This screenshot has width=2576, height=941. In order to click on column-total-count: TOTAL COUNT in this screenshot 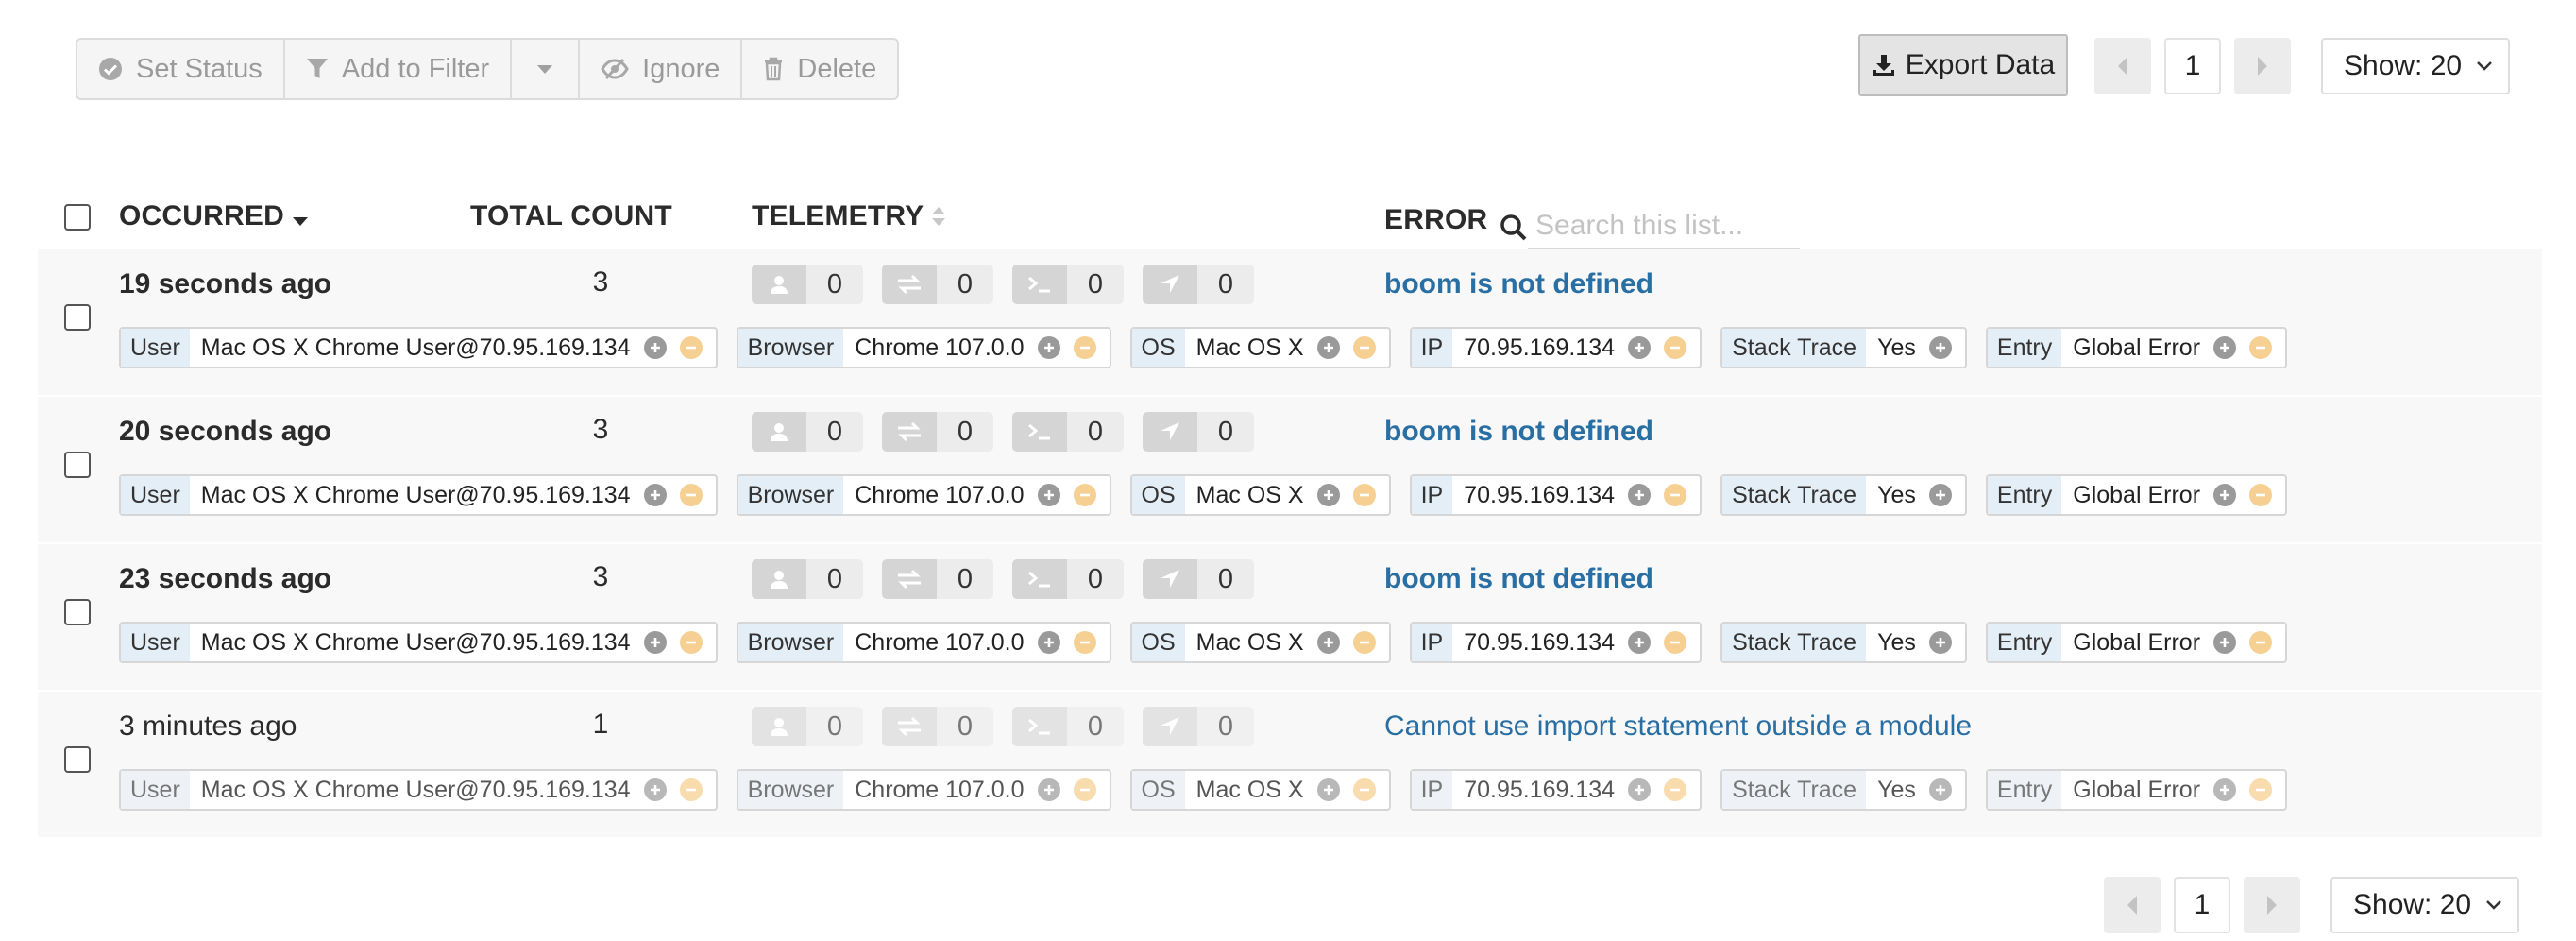, I will do `click(571, 216)`.